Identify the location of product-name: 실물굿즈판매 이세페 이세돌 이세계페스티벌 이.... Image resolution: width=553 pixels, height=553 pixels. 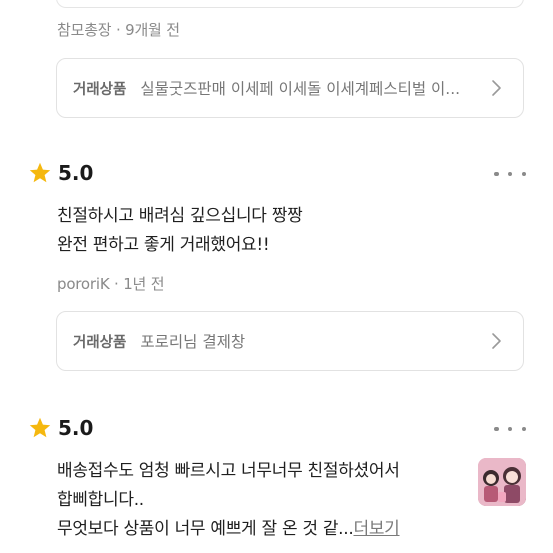
(300, 89).